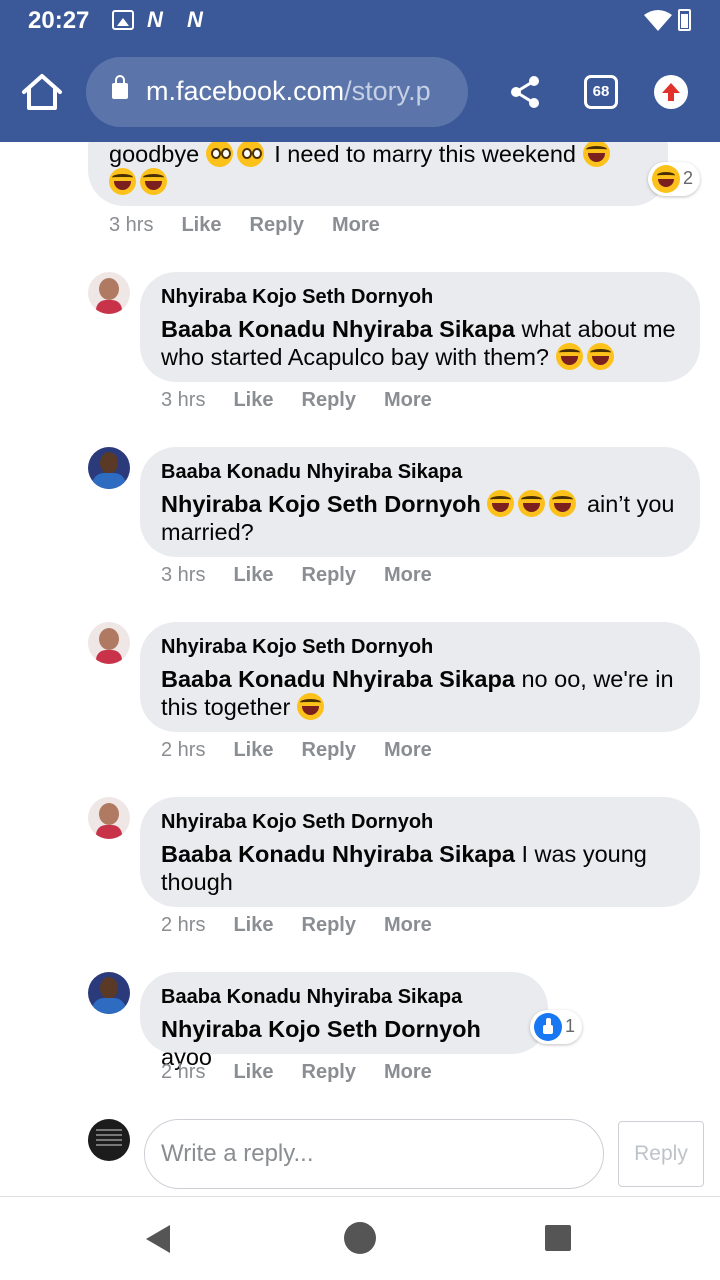 The width and height of the screenshot is (720, 1280). Describe the element at coordinates (387, 91) in the screenshot. I see `url-path: /story.p` at that location.